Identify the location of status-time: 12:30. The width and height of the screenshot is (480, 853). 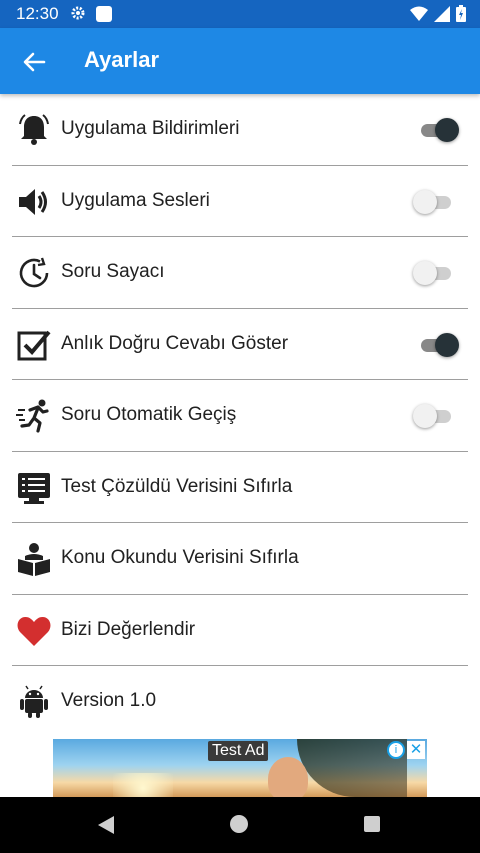
(37, 13).